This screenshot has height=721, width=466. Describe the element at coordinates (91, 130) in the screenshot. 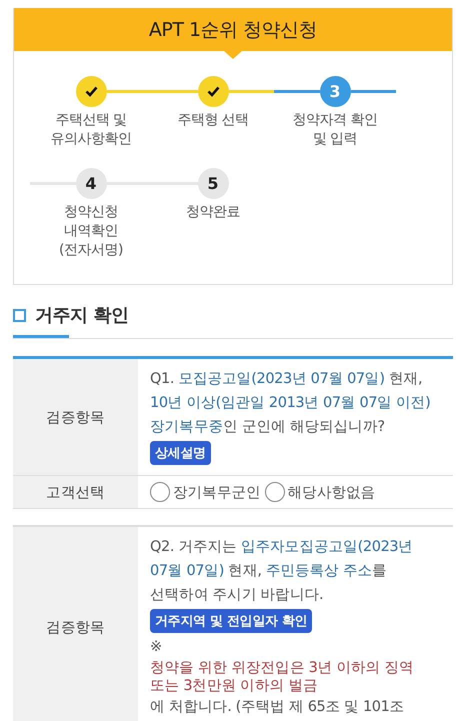

I see `step-label: 주택선택 및 유의사항확인` at that location.